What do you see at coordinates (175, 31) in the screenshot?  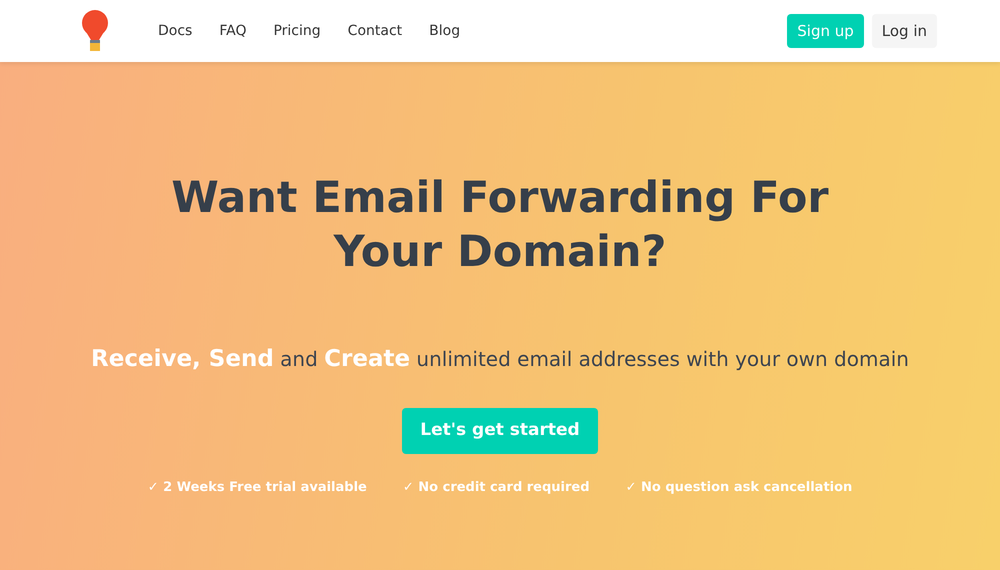 I see `nav-link: Docs` at bounding box center [175, 31].